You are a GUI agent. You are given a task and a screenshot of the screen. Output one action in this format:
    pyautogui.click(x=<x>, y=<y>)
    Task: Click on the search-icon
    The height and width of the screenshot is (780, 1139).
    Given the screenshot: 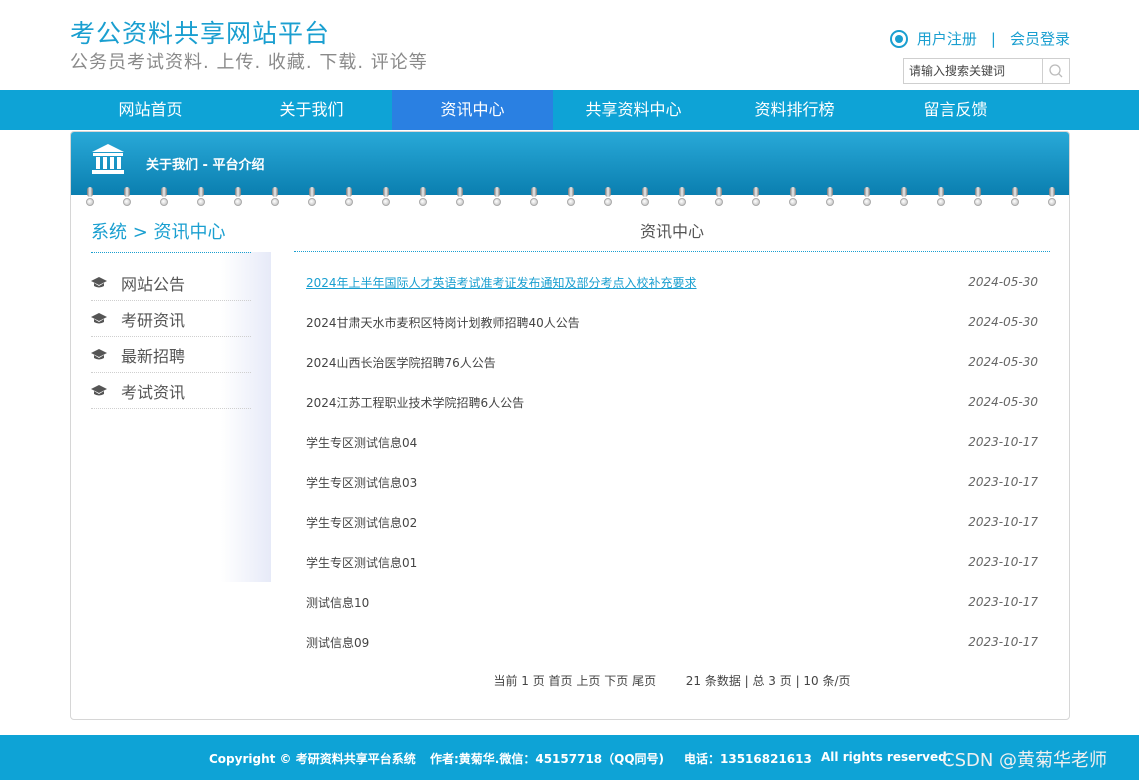 What is the action you would take?
    pyautogui.click(x=1056, y=71)
    